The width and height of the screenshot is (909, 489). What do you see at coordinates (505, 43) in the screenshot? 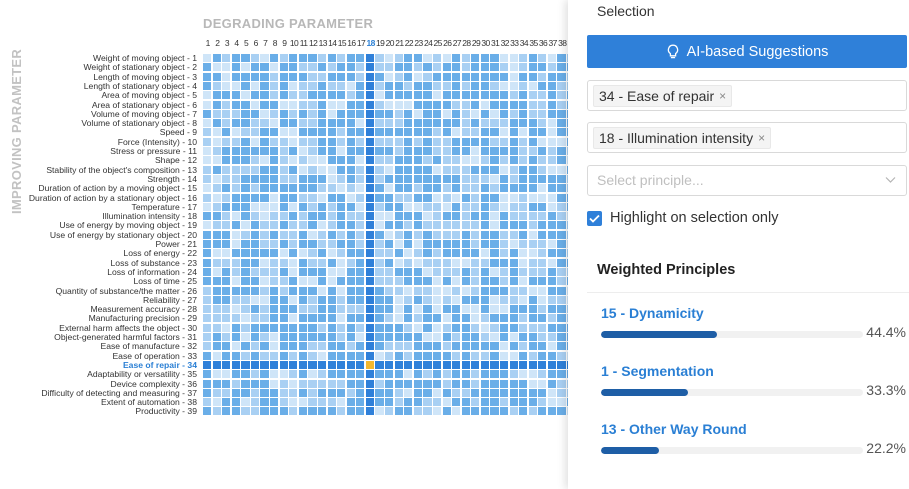
I see `column-header: 32` at bounding box center [505, 43].